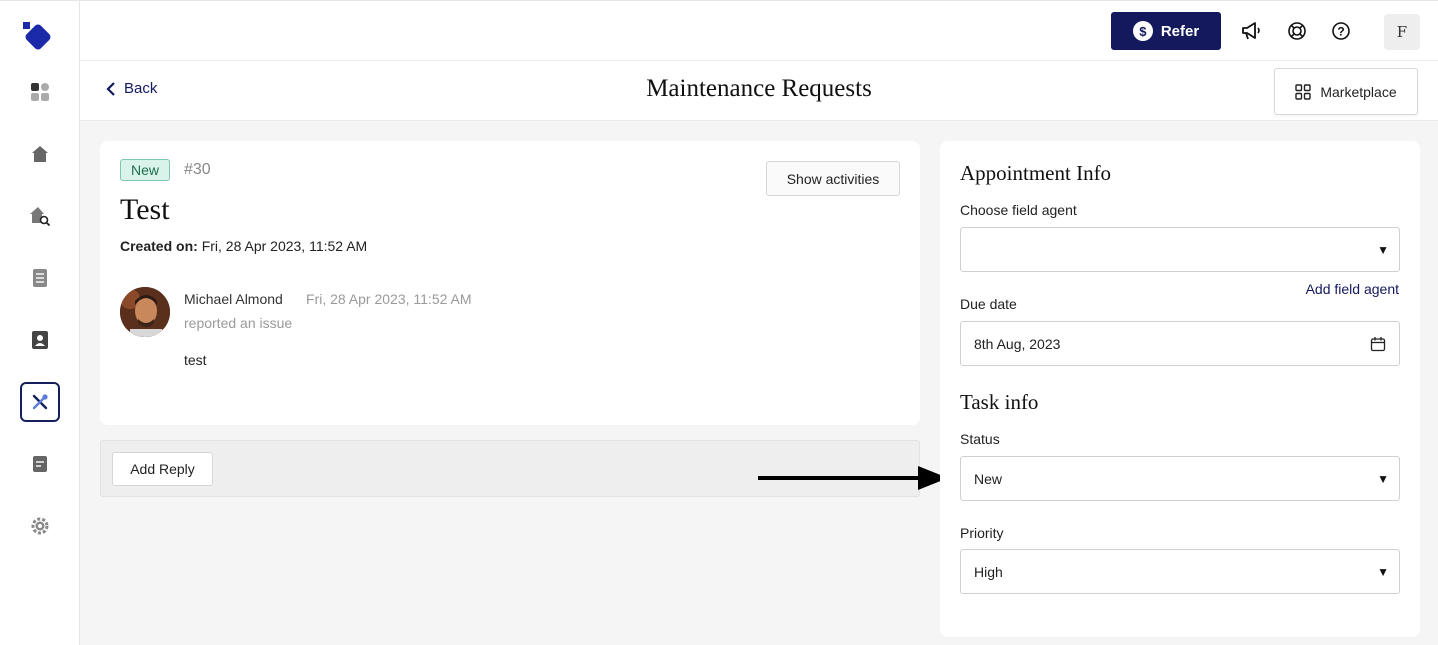 The height and width of the screenshot is (645, 1438). I want to click on marketplace-button: Marketplace, so click(1346, 91).